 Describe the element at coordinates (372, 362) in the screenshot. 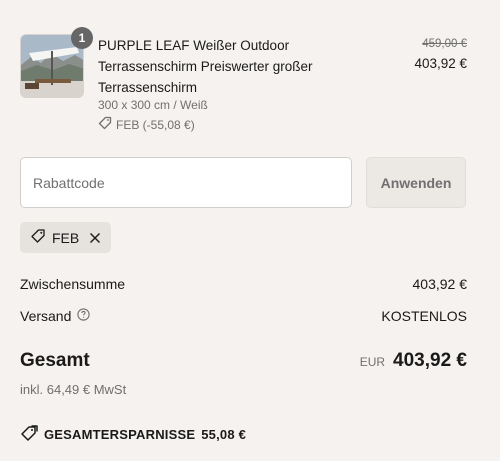

I see `currency-code: EUR` at that location.